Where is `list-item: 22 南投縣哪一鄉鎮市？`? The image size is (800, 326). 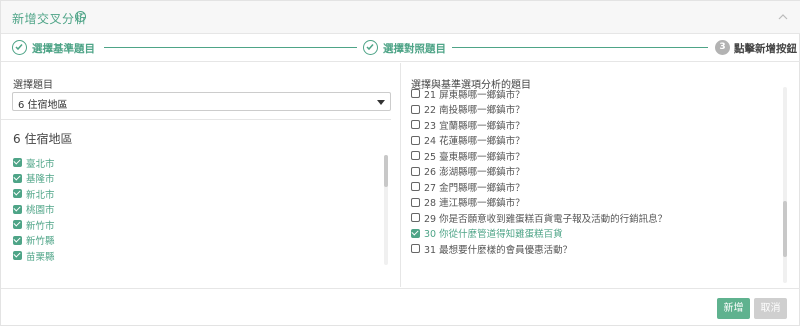
list-item: 22 南投縣哪一鄉鎮市？ is located at coordinates (596, 110).